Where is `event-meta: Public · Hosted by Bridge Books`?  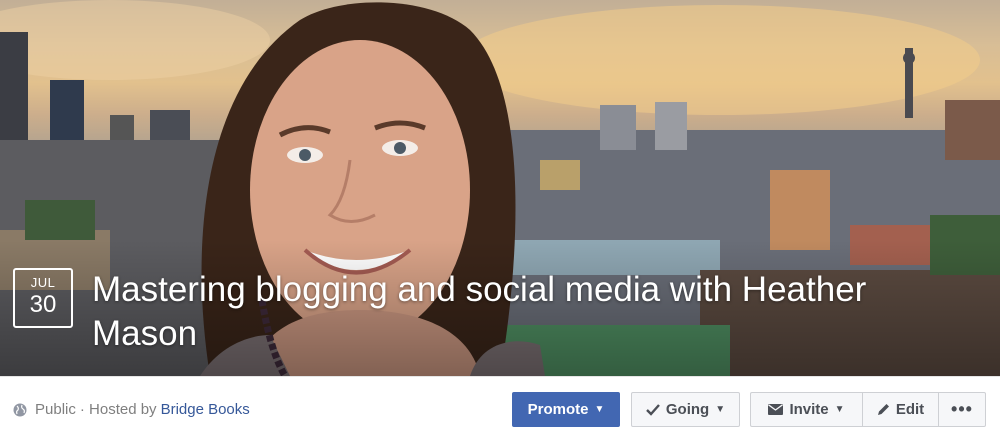
event-meta: Public · Hosted by Bridge Books is located at coordinates (131, 409).